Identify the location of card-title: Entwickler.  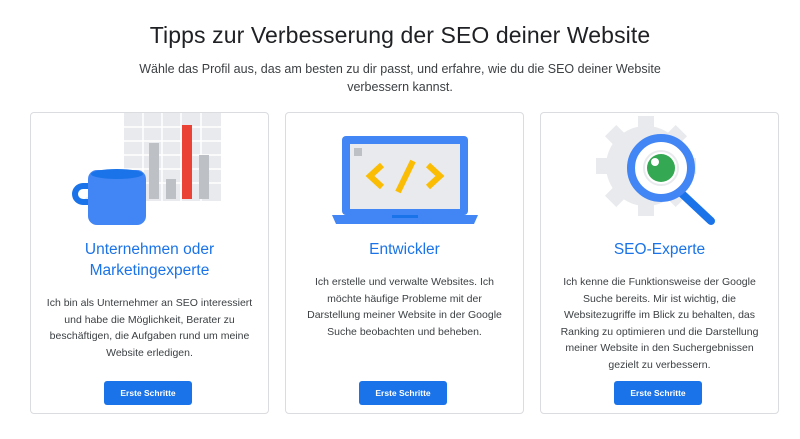
(404, 249).